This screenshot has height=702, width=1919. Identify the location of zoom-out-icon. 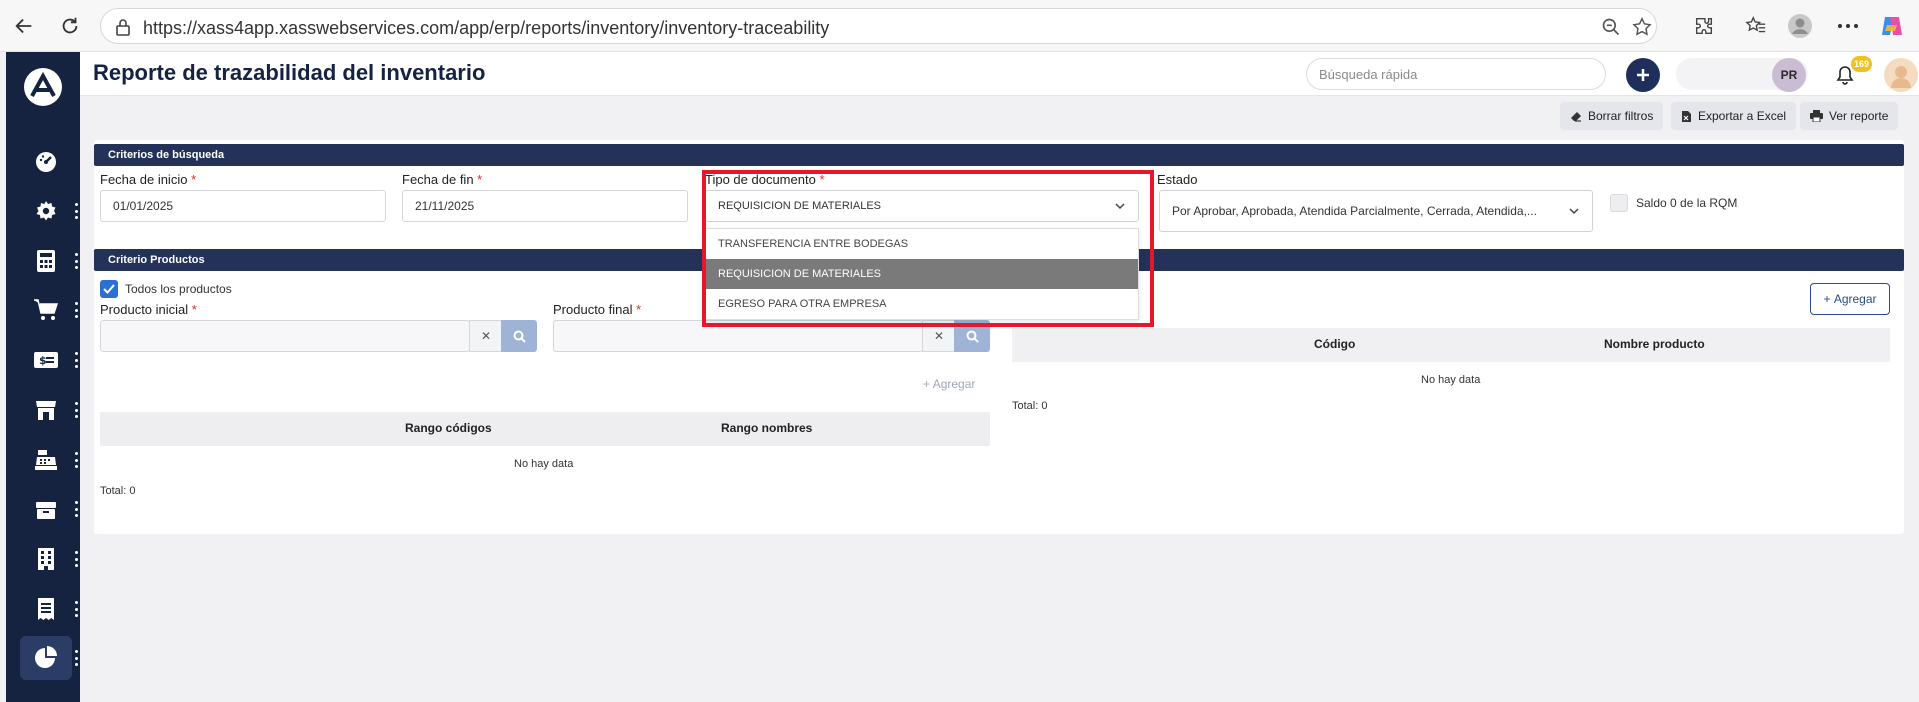
(1611, 27).